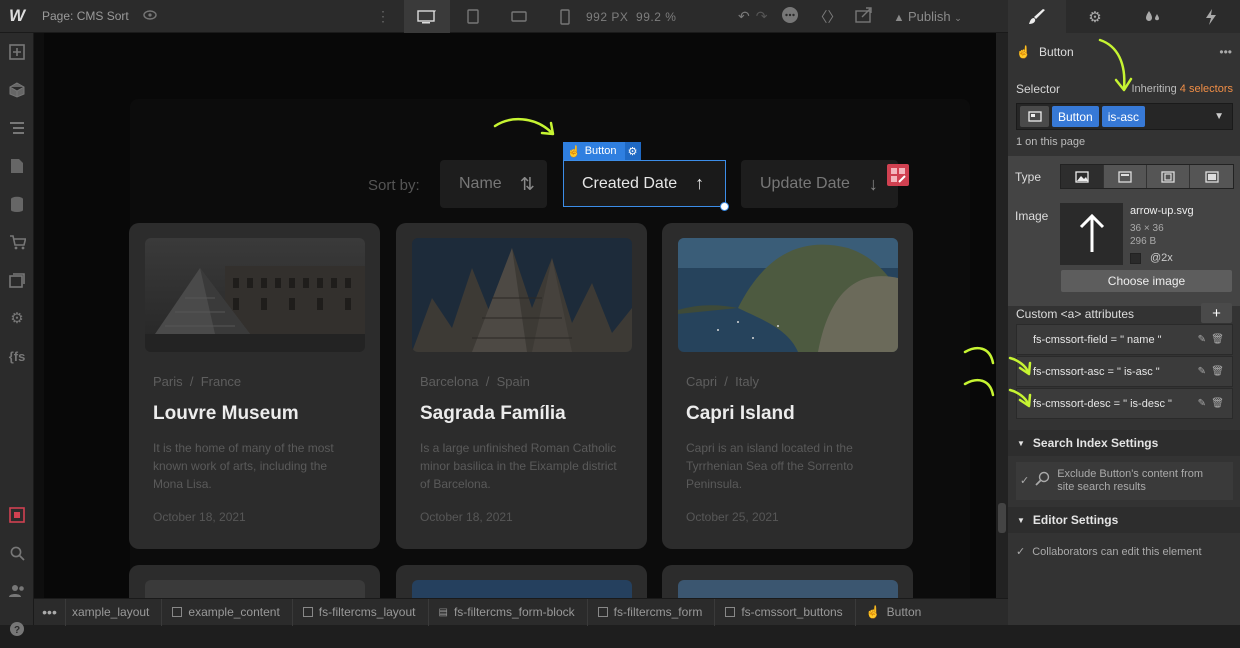 The image size is (1240, 648). Describe the element at coordinates (1162, 211) in the screenshot. I see `image-file-name: arrow-up.svg` at that location.